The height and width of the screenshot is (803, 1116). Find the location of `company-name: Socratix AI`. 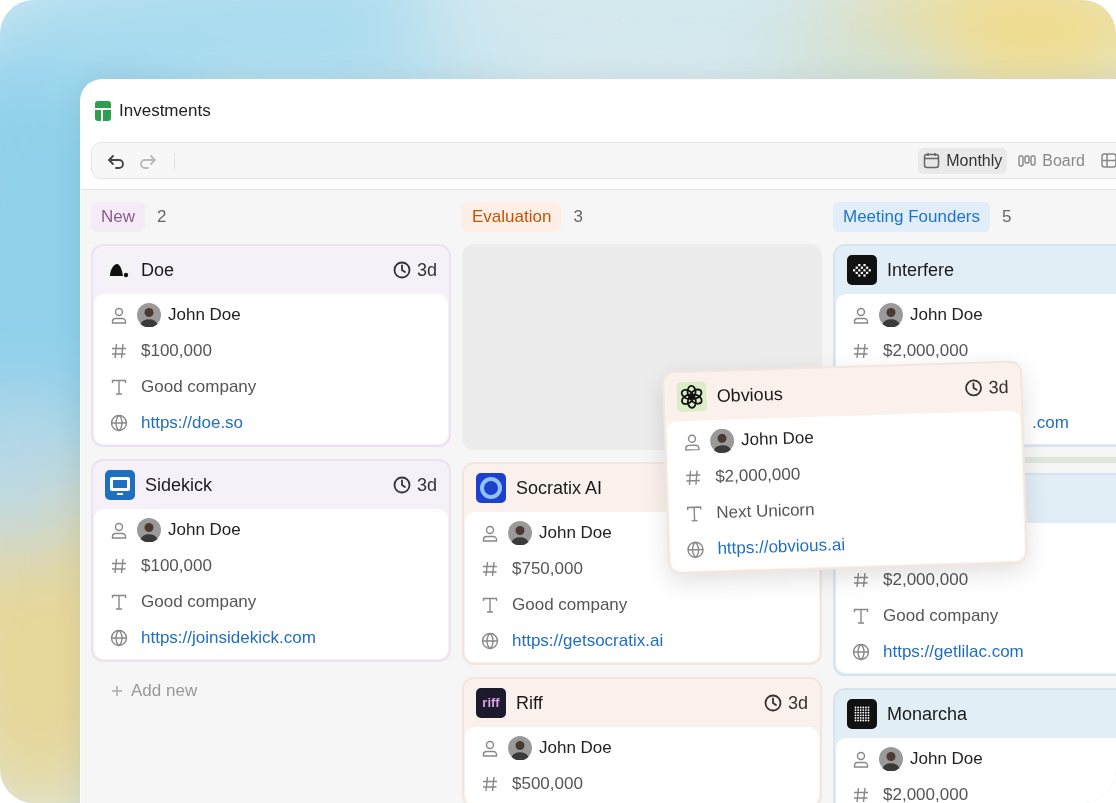

company-name: Socratix AI is located at coordinates (559, 488).